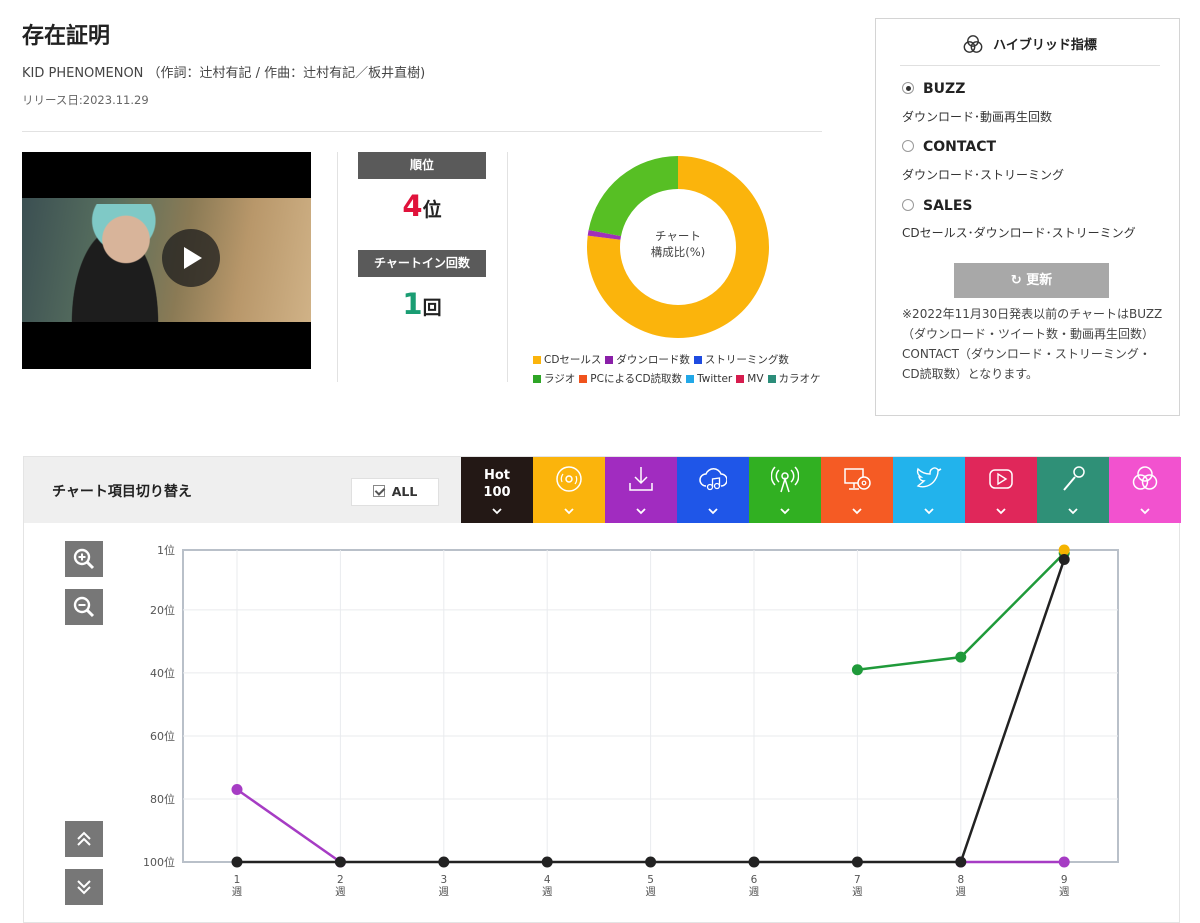 The height and width of the screenshot is (923, 1200). Describe the element at coordinates (983, 175) in the screenshot. I see `option-contact-desc: ダウンロード･ストリーミング` at that location.